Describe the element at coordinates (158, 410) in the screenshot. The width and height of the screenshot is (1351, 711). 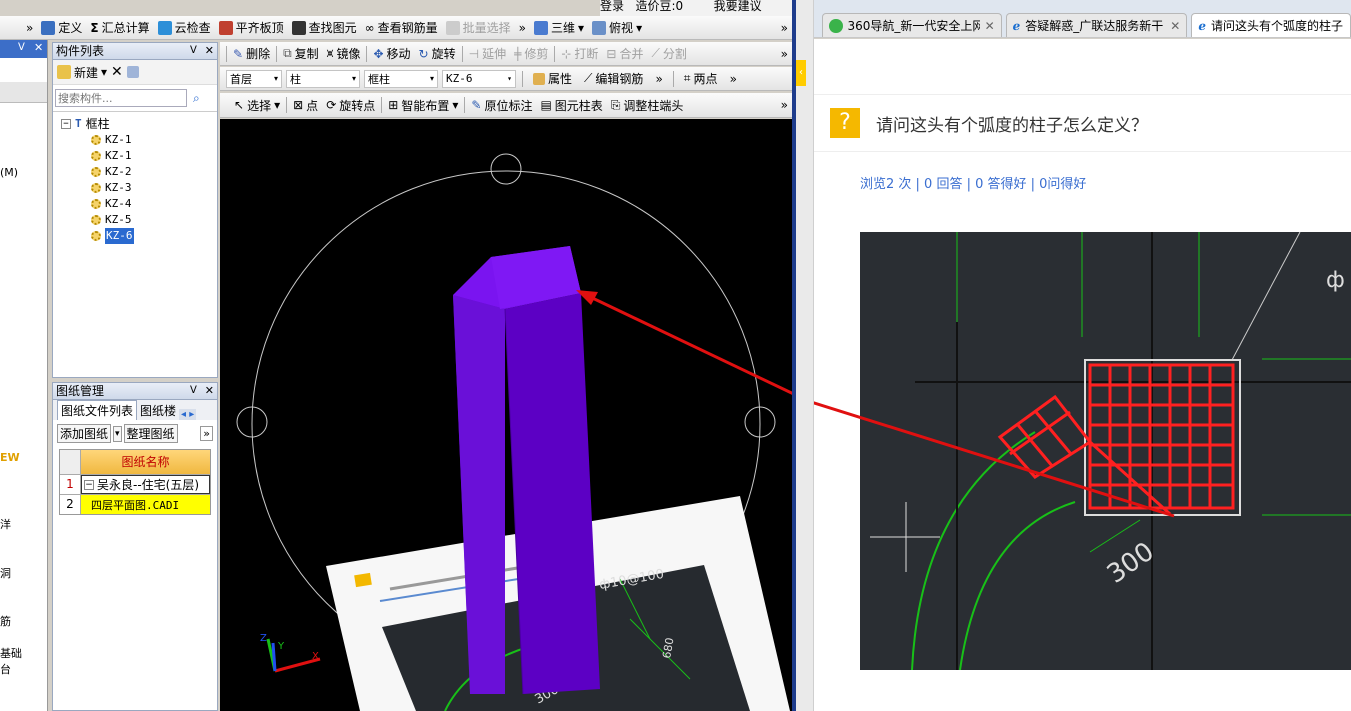
I see `tab-drawing-floors: 图纸楼` at that location.